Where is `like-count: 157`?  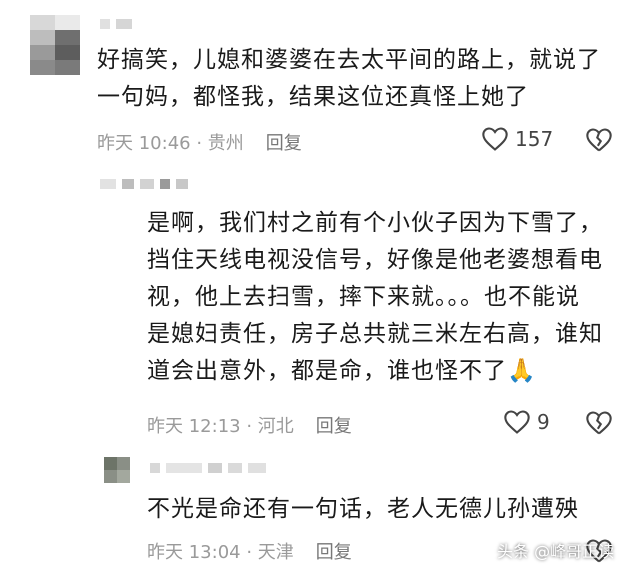 like-count: 157 is located at coordinates (534, 139).